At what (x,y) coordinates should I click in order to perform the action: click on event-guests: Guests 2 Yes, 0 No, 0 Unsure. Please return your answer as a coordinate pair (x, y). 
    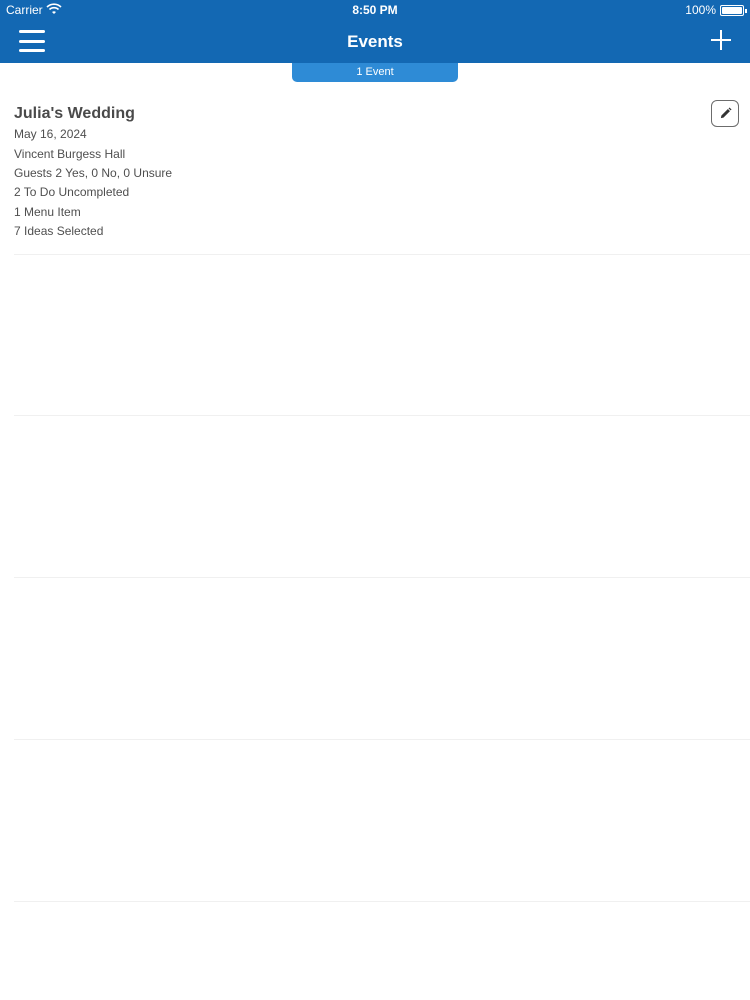
    Looking at the image, I should click on (93, 173).